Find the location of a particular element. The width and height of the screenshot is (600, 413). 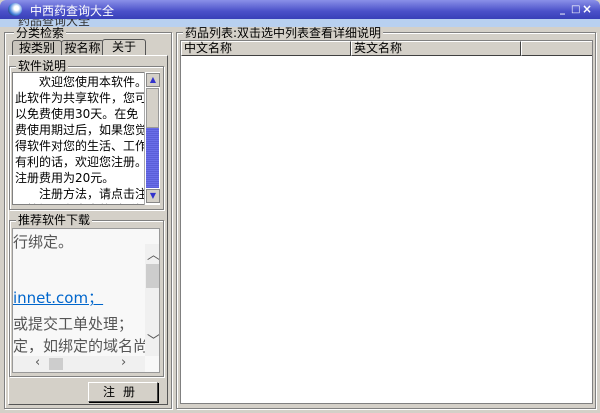

drug-list-title: 药品列表:双击选中列表查看详细说明 is located at coordinates (283, 33).